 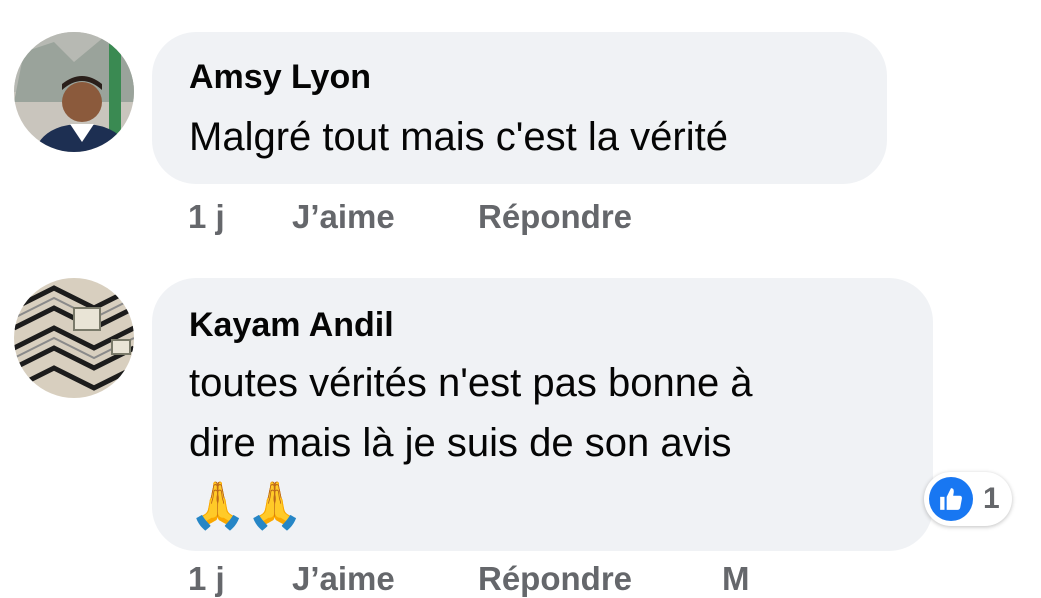 I want to click on more-button: M, so click(x=736, y=579).